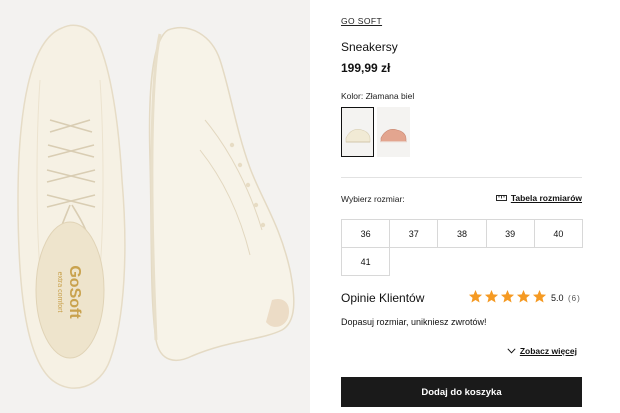  What do you see at coordinates (59, 292) in the screenshot?
I see `insole-sublabel: extra comfort` at bounding box center [59, 292].